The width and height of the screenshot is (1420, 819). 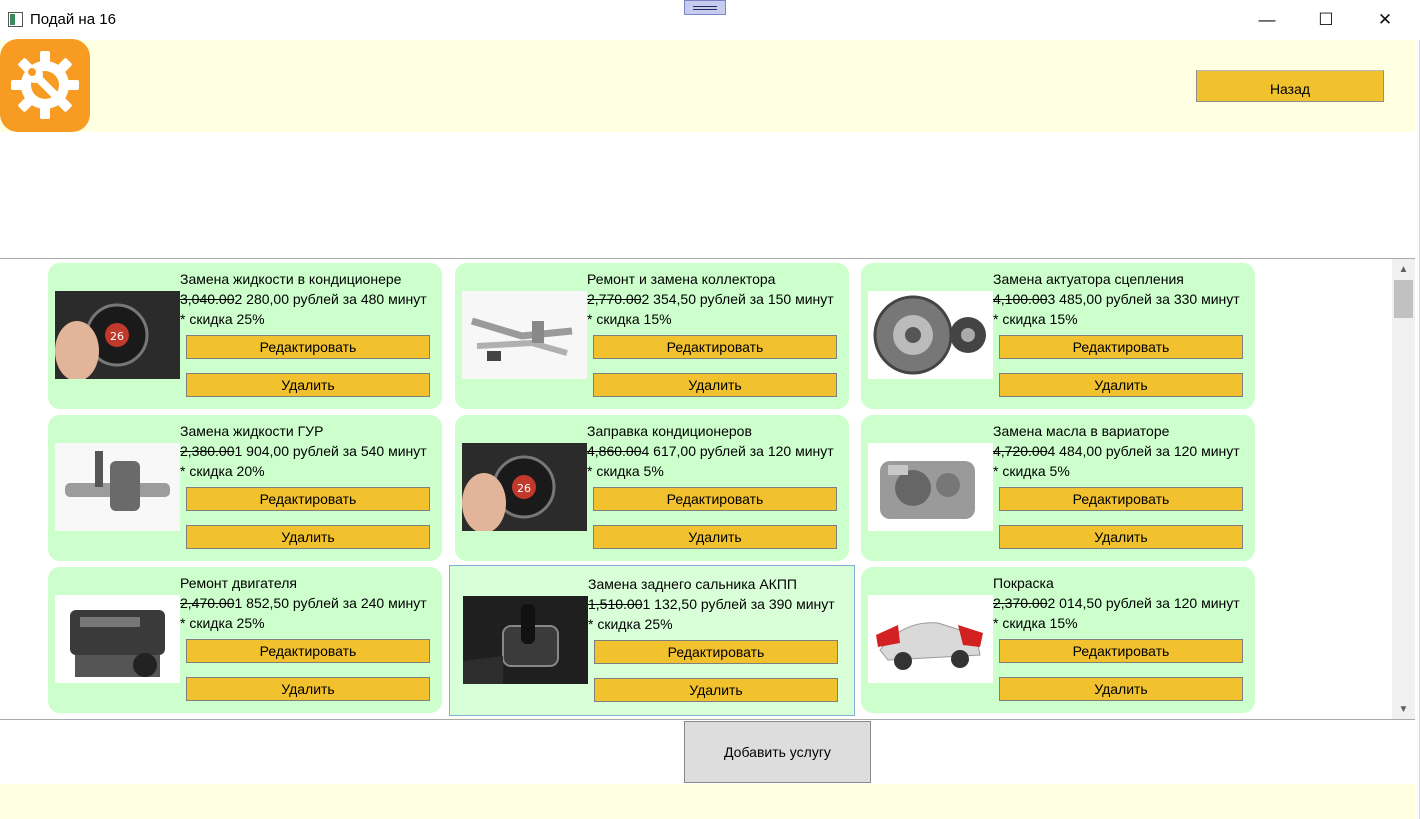 What do you see at coordinates (73, 19) in the screenshot?
I see `window-title: Подай на 16` at bounding box center [73, 19].